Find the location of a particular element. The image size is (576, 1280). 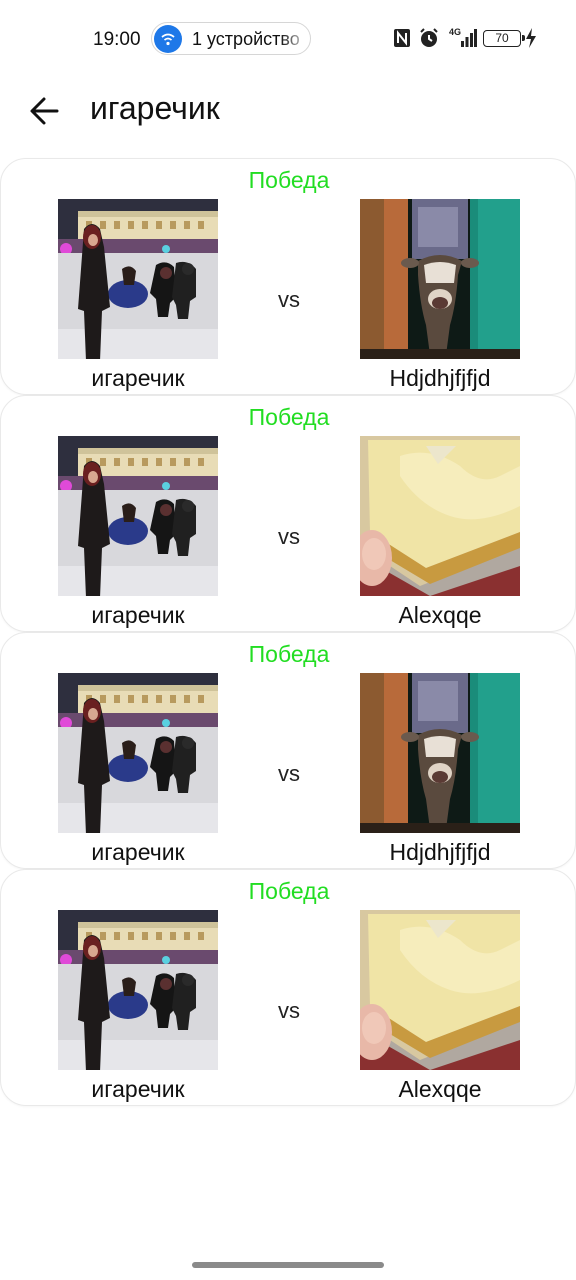

status-time: 19:00 is located at coordinates (117, 39).